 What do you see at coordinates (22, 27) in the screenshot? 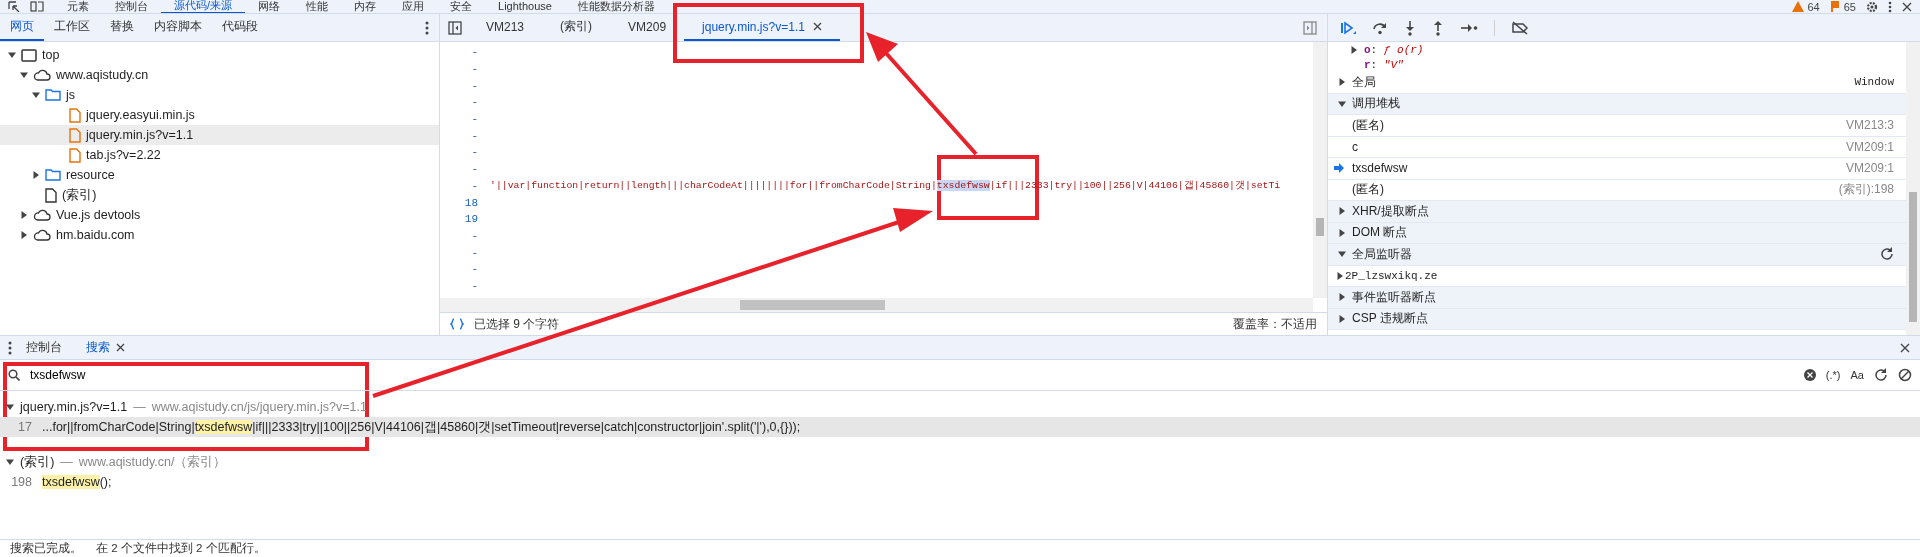
I see `navigator-tab: 网页` at bounding box center [22, 27].